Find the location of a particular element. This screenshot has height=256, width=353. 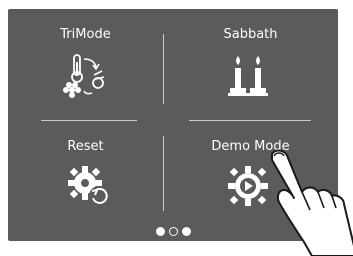

trimode-icon is located at coordinates (84, 76).